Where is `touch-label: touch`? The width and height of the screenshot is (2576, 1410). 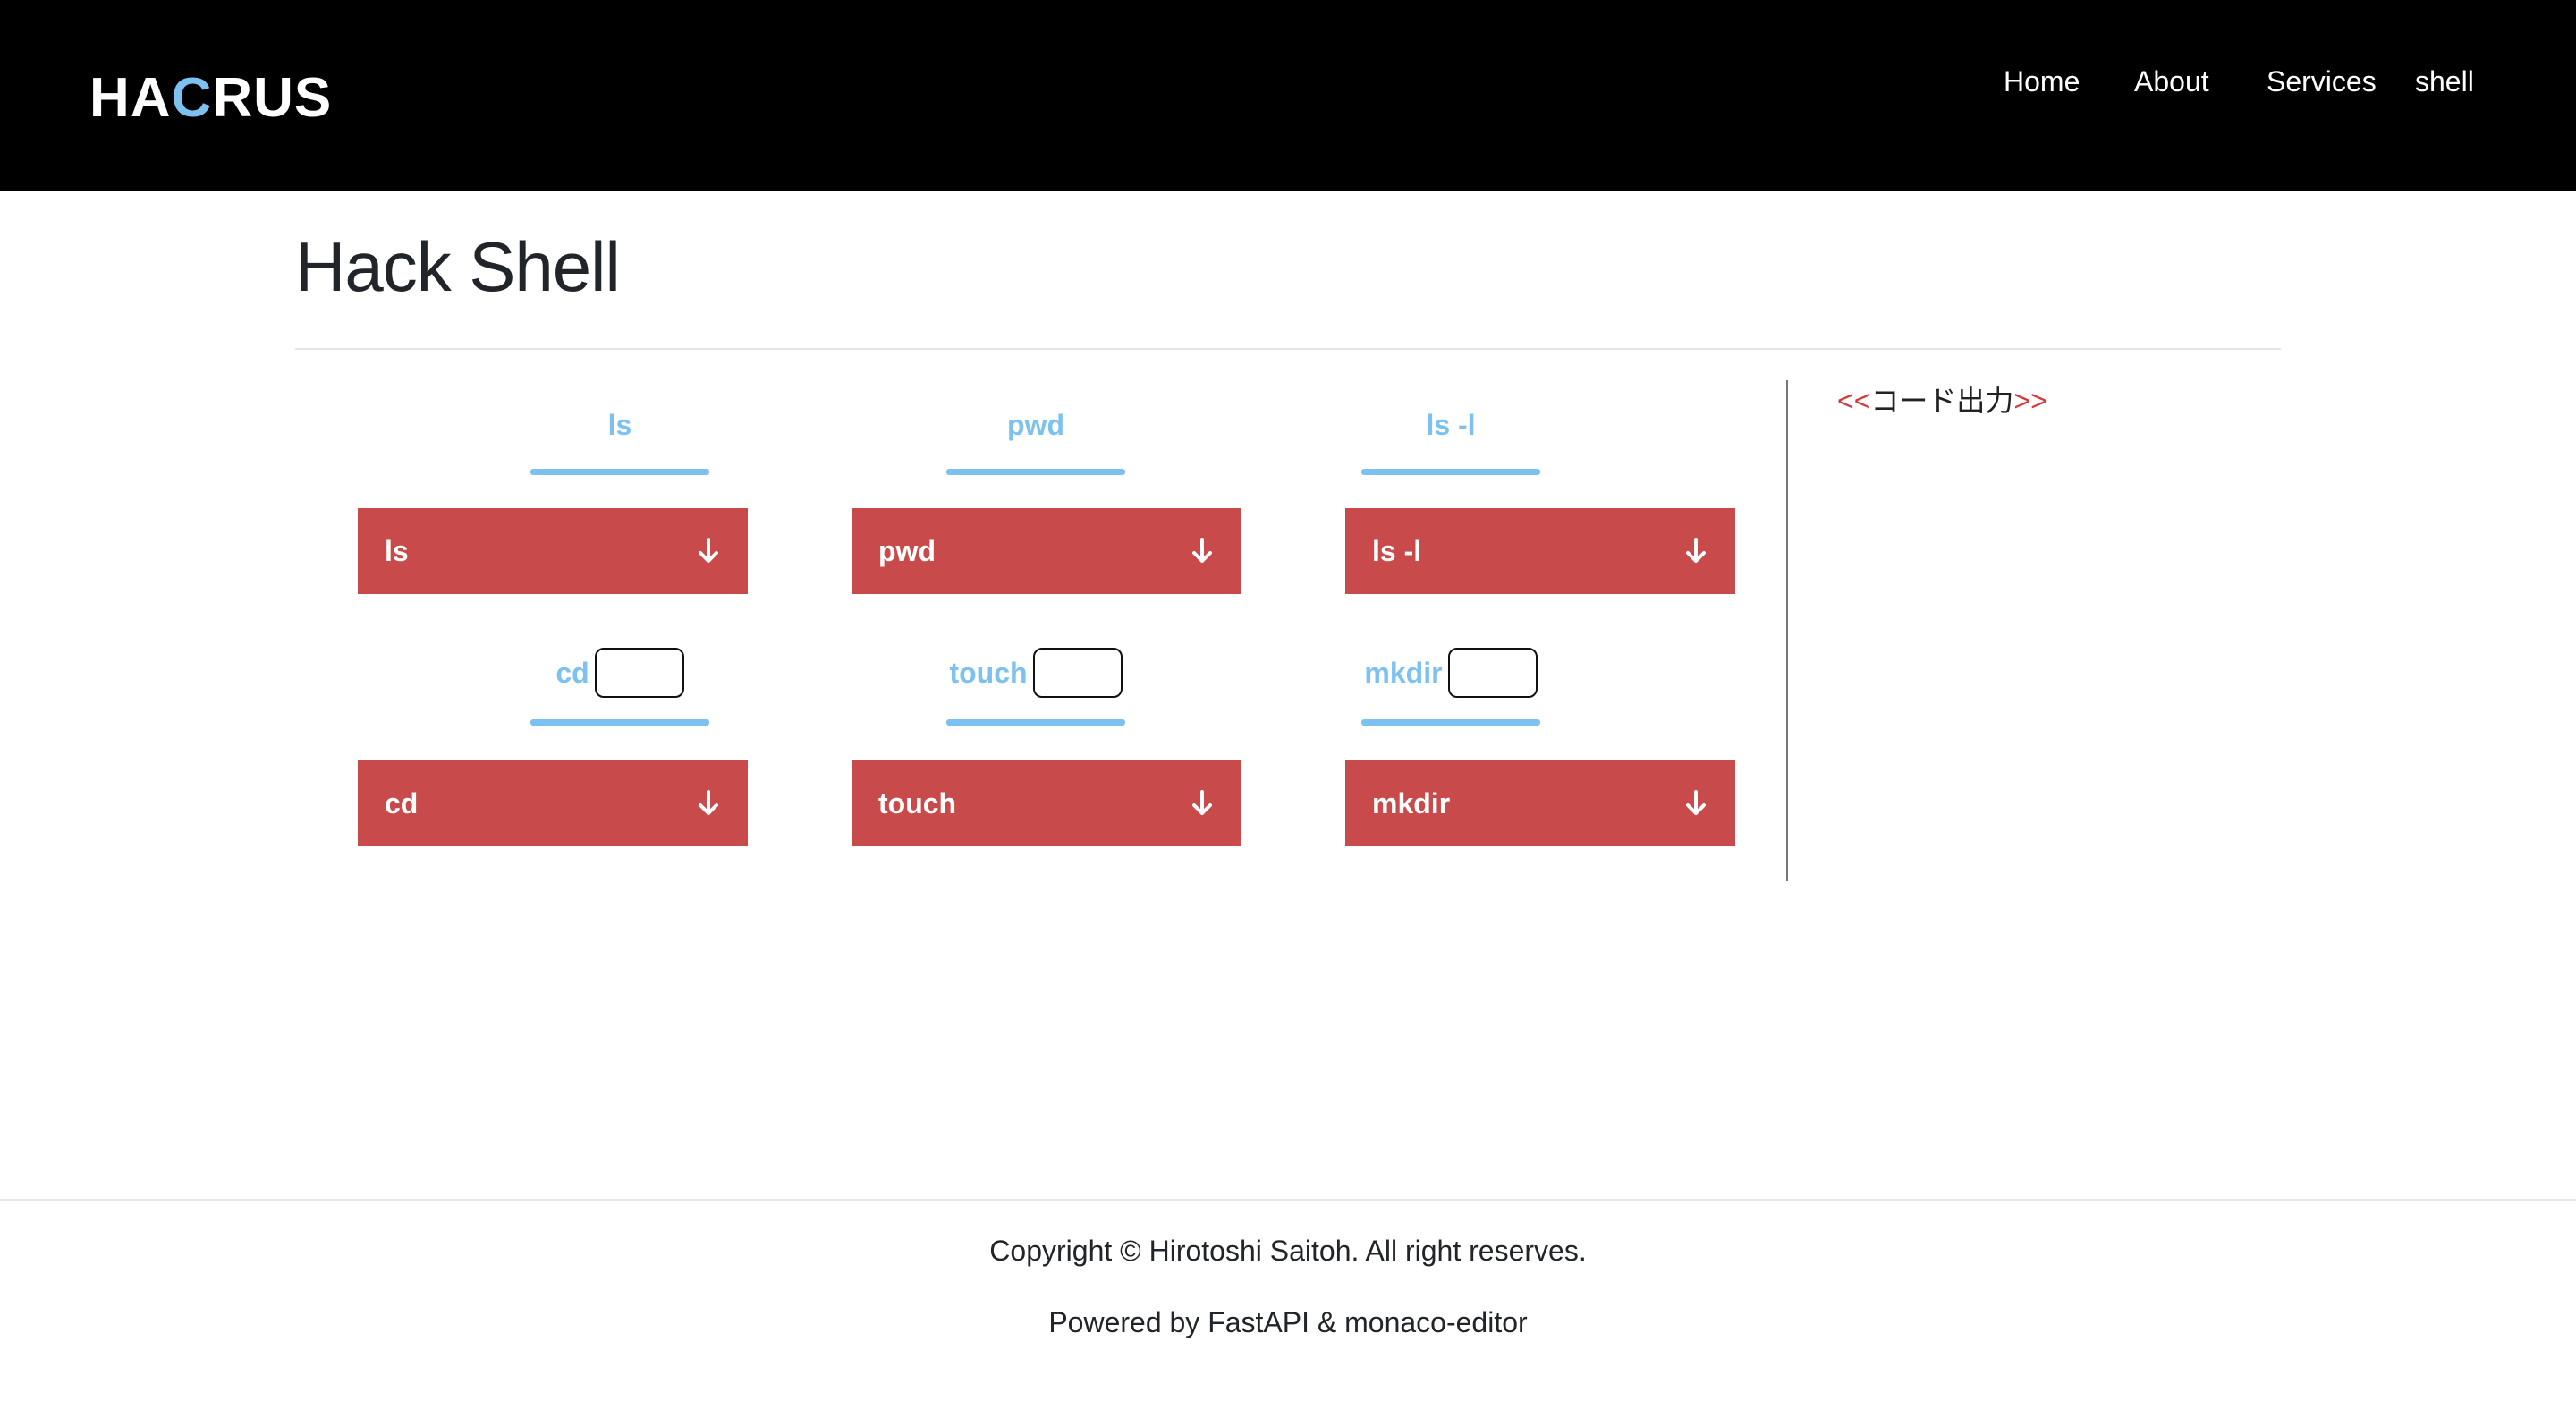
touch-label: touch is located at coordinates (1035, 673).